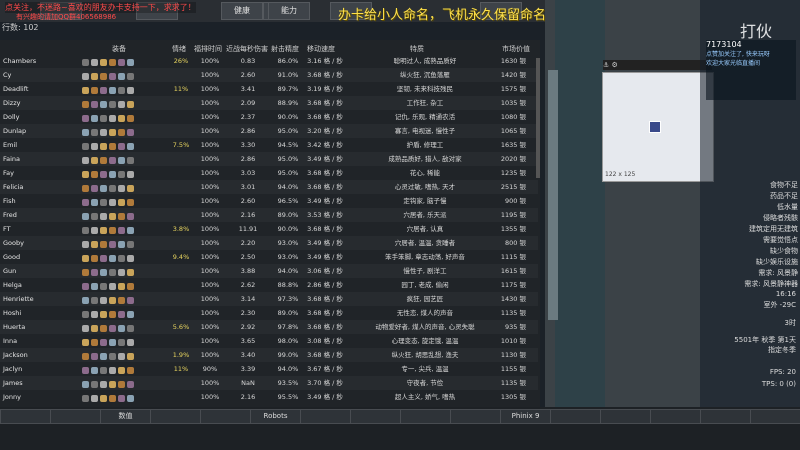  I want to click on alert-item: 缺少娱乐设施, so click(753, 262).